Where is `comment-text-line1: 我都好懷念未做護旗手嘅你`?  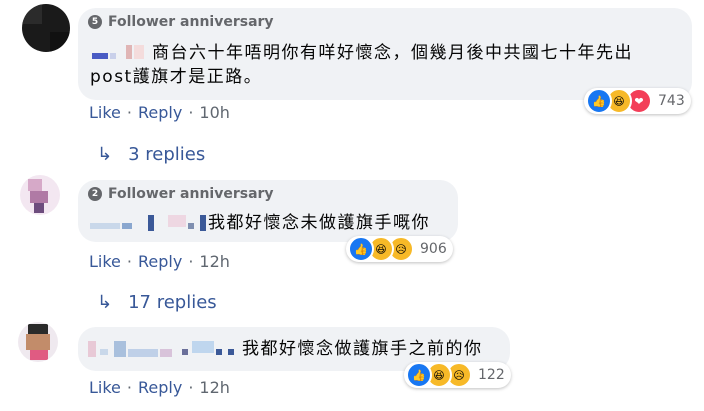 comment-text-line1: 我都好懷念未做護旗手嘅你 is located at coordinates (319, 223).